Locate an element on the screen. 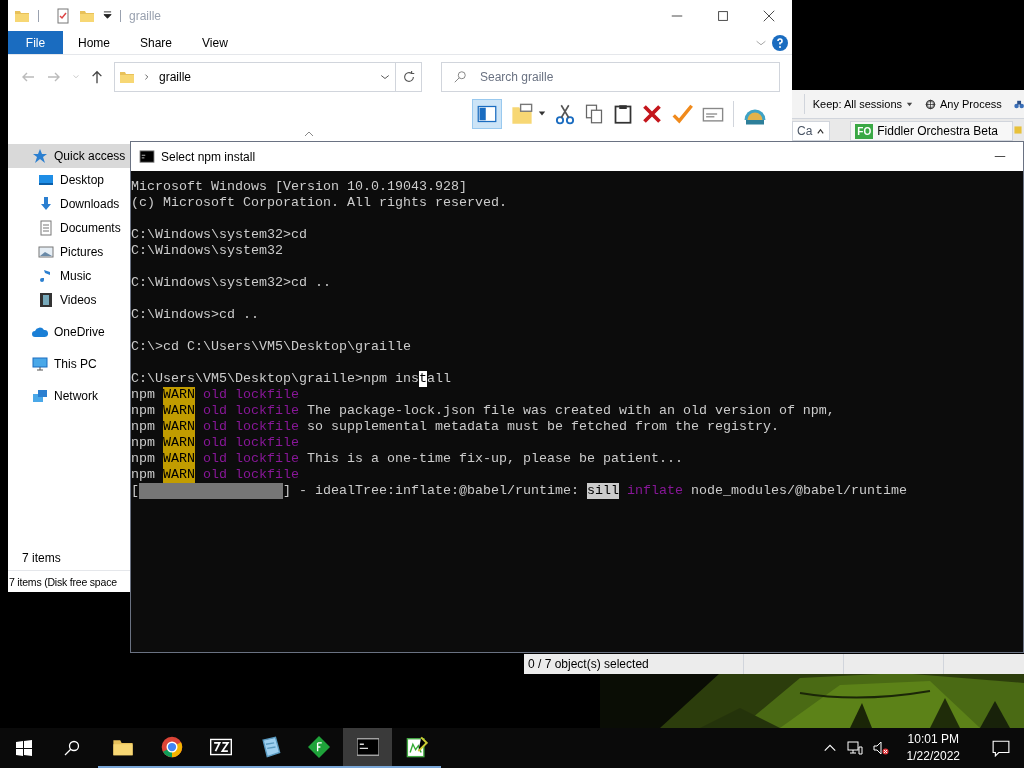 The width and height of the screenshot is (1024, 768). nav-item: OneDrive is located at coordinates (69, 332).